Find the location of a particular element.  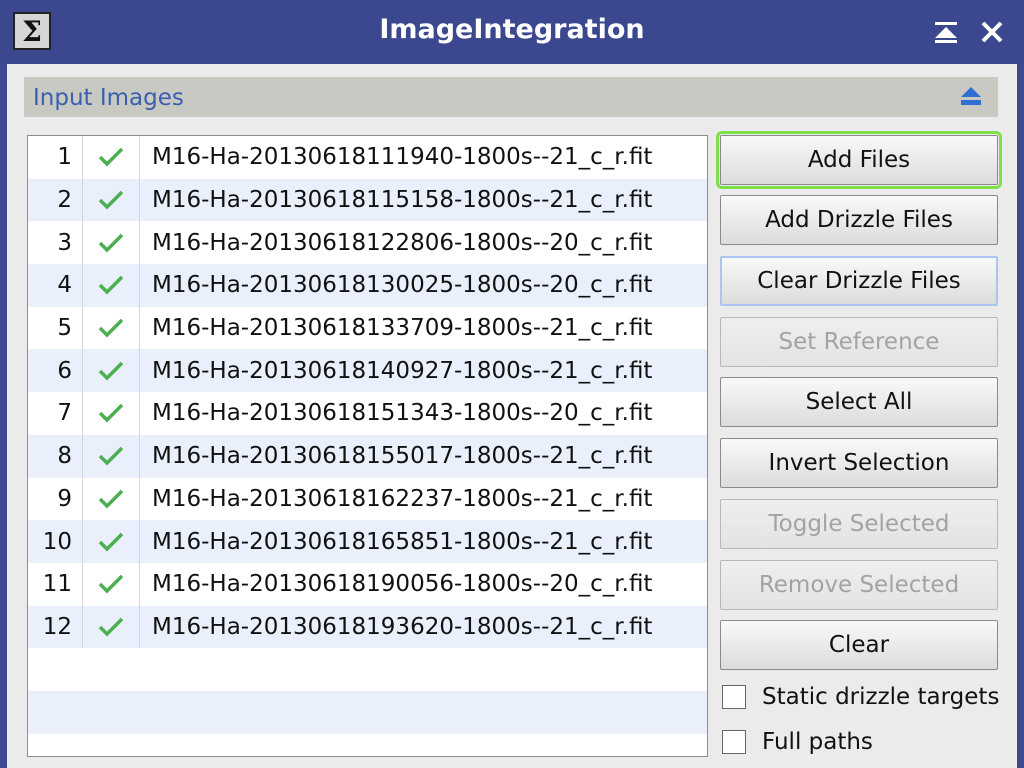

full-paths-label: Full paths is located at coordinates (817, 742).